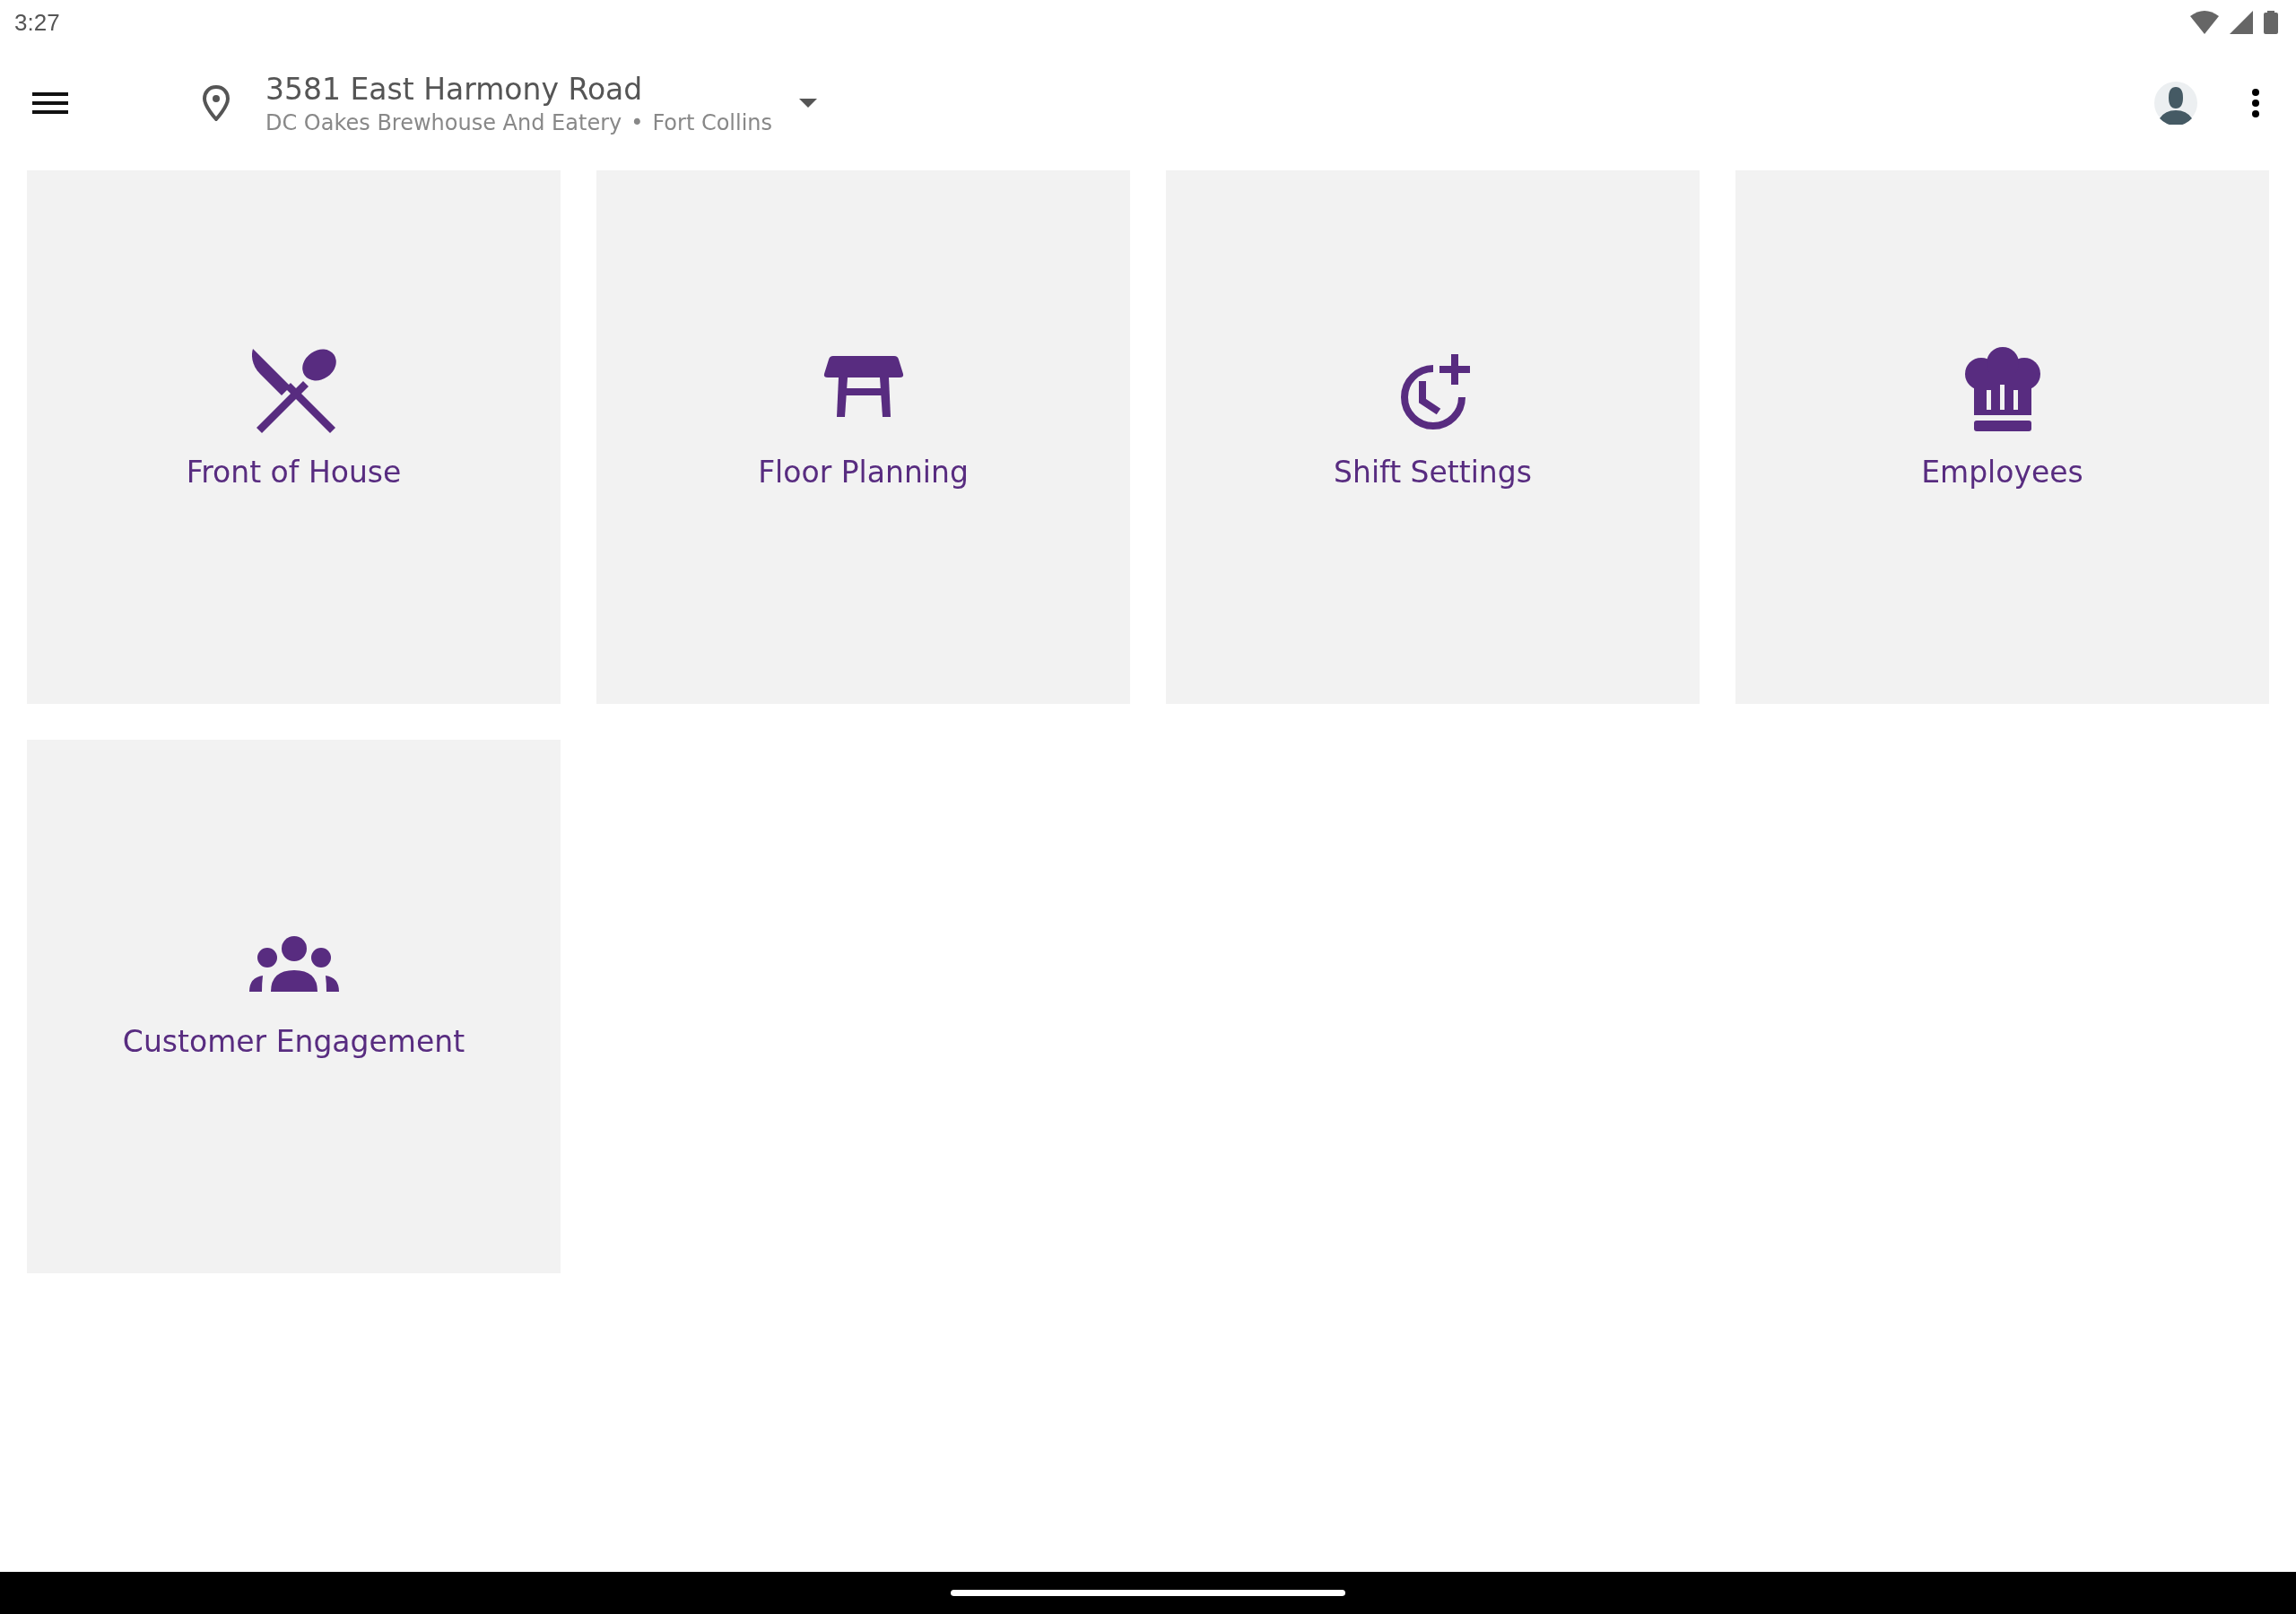 Image resolution: width=2296 pixels, height=1614 pixels. I want to click on battery-icon, so click(2271, 22).